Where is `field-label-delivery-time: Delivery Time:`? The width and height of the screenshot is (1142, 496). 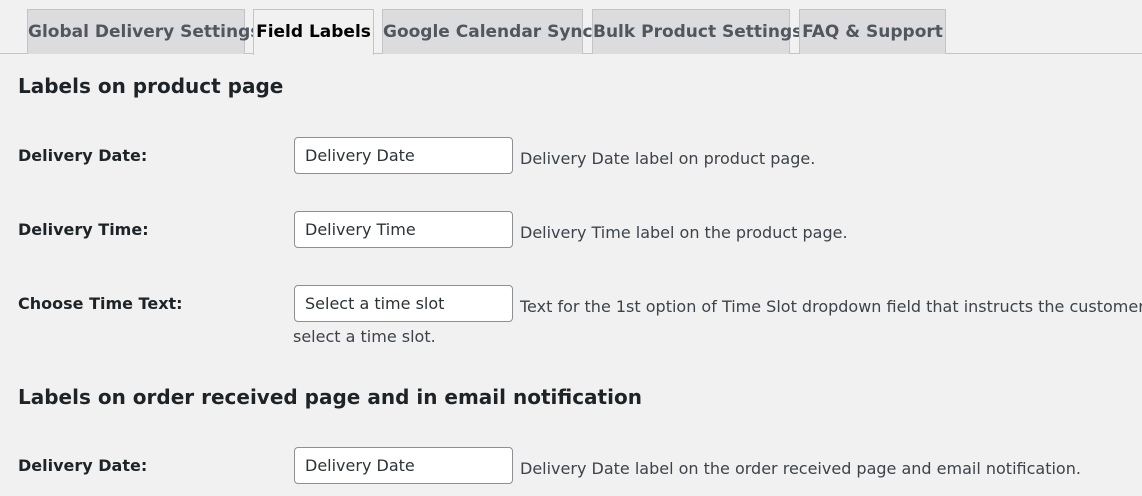 field-label-delivery-time: Delivery Time: is located at coordinates (83, 229).